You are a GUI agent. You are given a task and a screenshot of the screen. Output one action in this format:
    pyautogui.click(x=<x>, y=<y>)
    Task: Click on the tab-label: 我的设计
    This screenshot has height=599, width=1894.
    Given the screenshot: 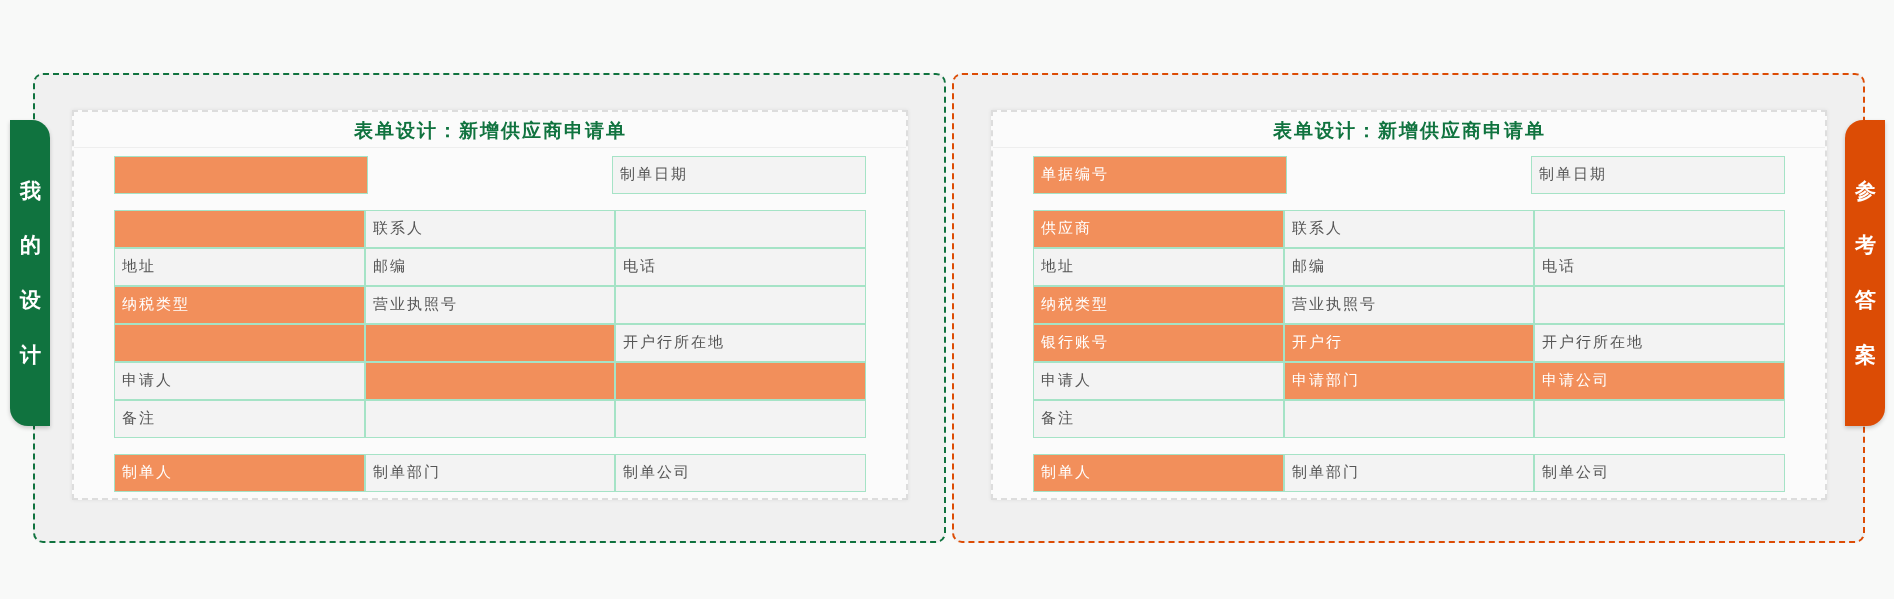 What is the action you would take?
    pyautogui.click(x=30, y=273)
    